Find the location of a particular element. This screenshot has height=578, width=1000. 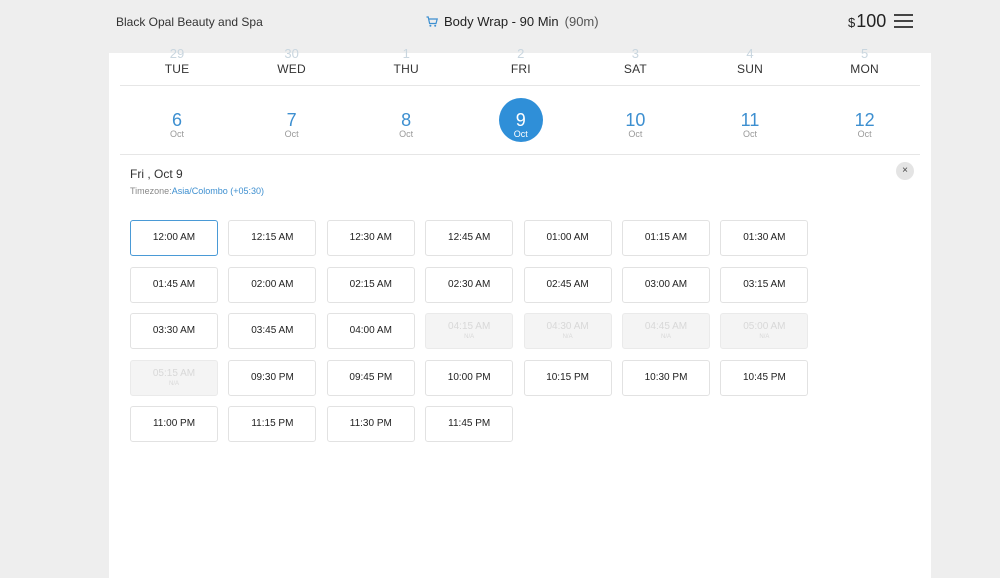

weekday-thu: 1 THU is located at coordinates (406, 66).